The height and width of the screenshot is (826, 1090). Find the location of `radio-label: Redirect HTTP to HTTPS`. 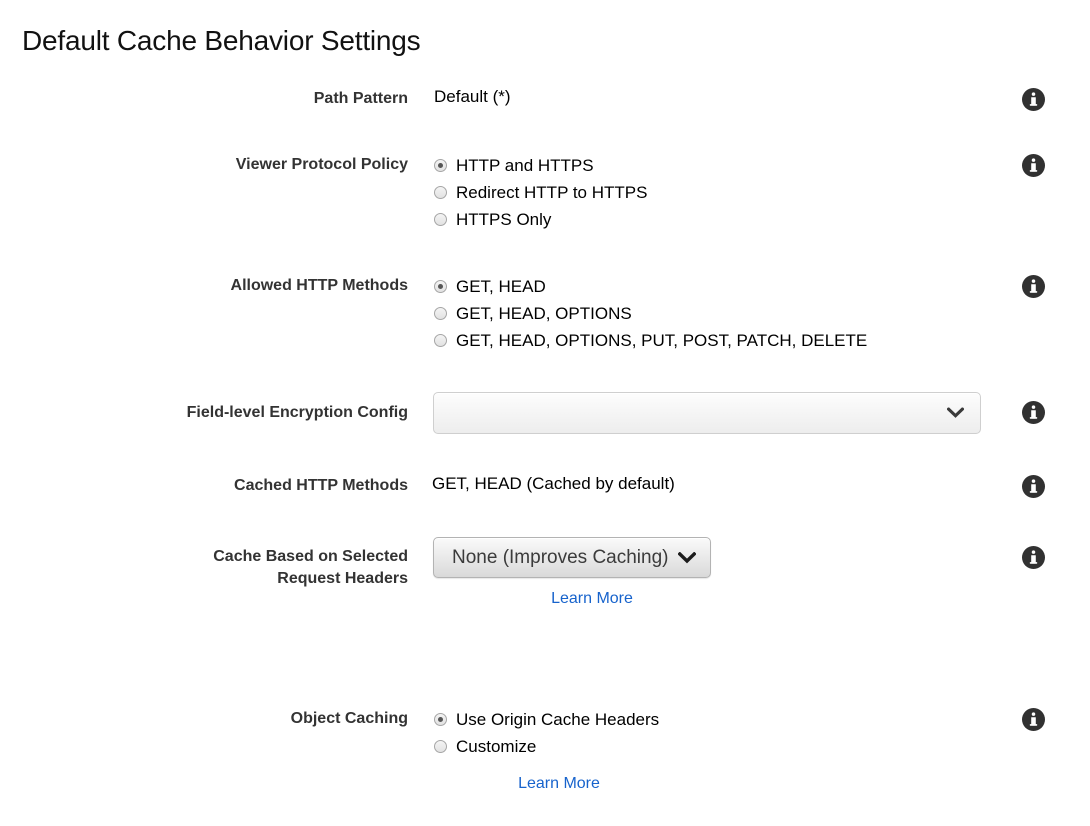

radio-label: Redirect HTTP to HTTPS is located at coordinates (552, 192).